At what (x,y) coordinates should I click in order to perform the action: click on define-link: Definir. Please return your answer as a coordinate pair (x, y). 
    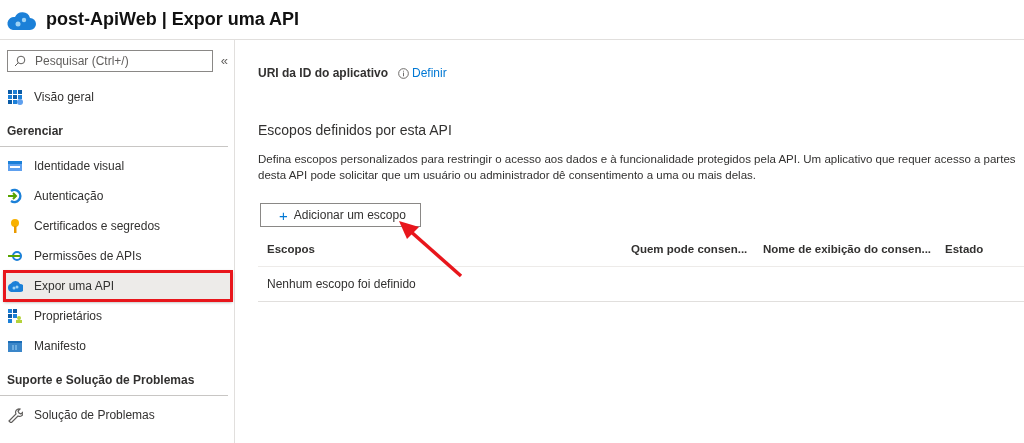
    Looking at the image, I should click on (422, 73).